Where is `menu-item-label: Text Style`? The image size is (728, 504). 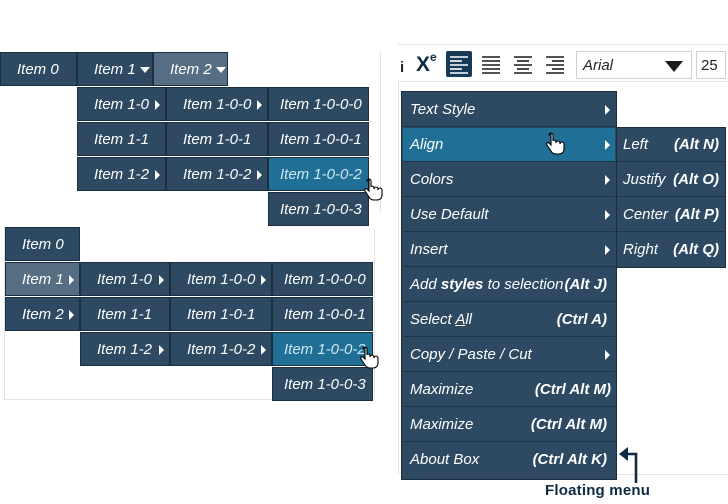
menu-item-label: Text Style is located at coordinates (443, 109).